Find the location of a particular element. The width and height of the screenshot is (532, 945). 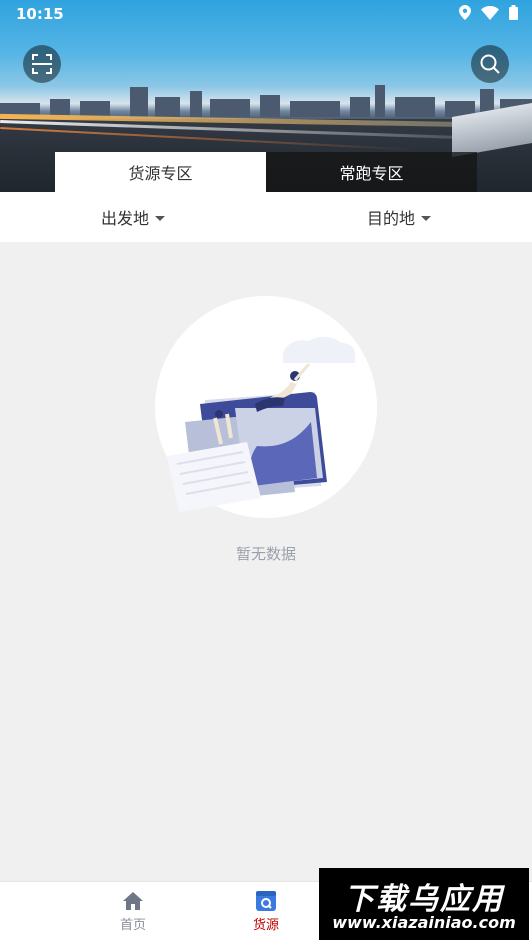

scan-button is located at coordinates (42, 64).